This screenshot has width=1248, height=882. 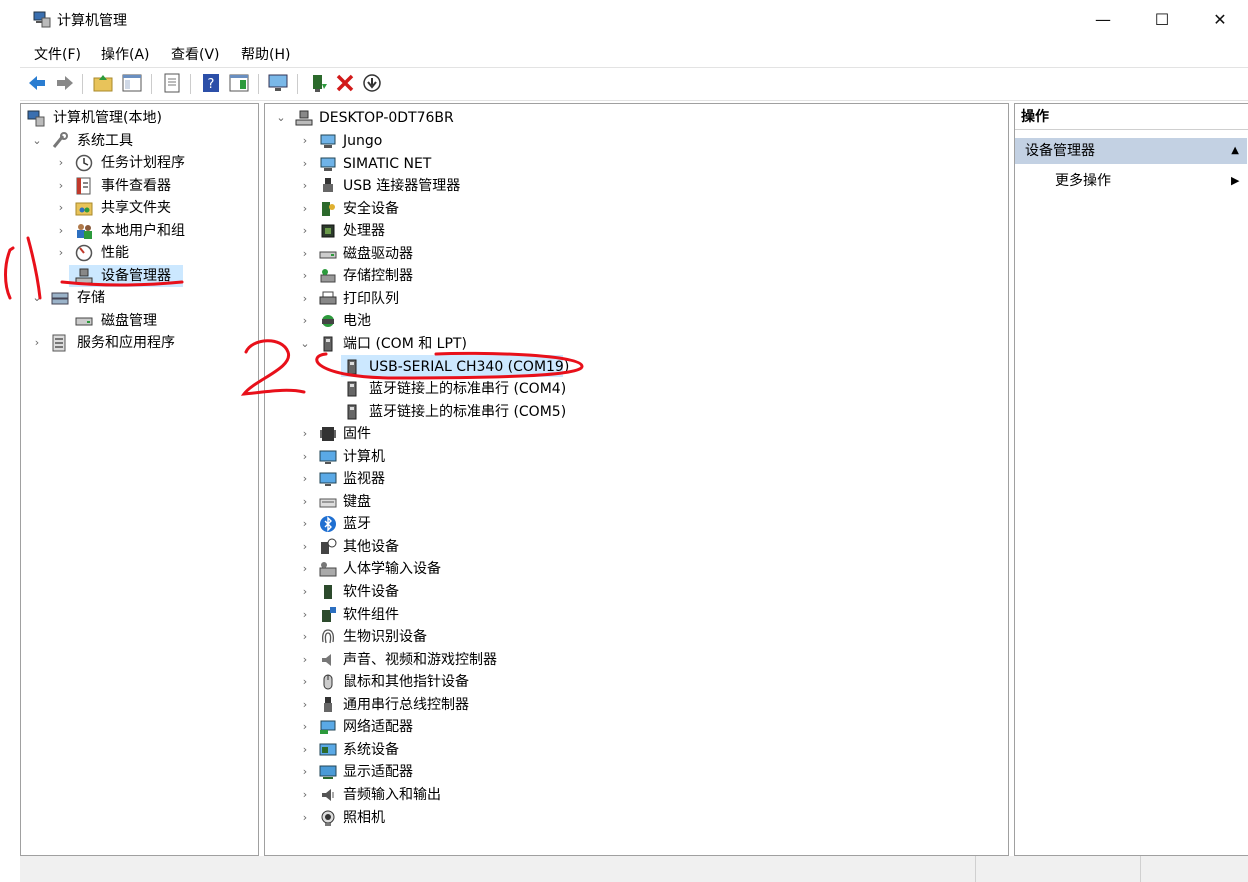 What do you see at coordinates (363, 141) in the screenshot?
I see `tree-item-label: Jungo` at bounding box center [363, 141].